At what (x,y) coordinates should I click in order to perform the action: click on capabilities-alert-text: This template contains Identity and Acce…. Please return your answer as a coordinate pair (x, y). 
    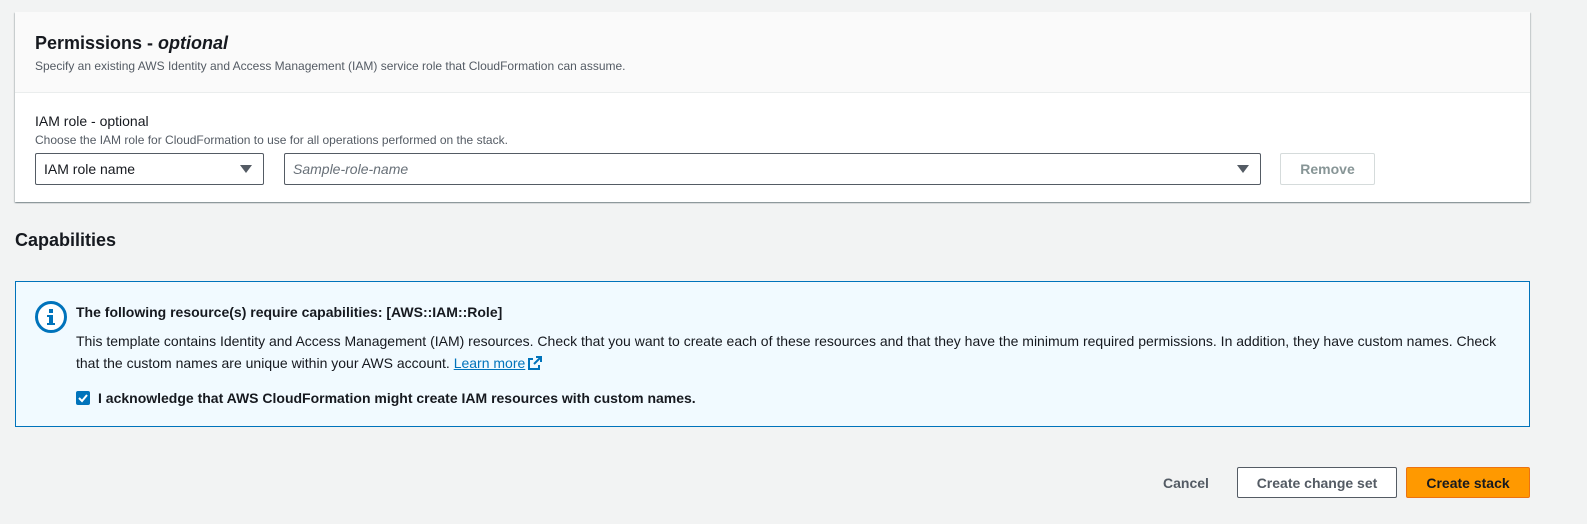
    Looking at the image, I should click on (796, 353).